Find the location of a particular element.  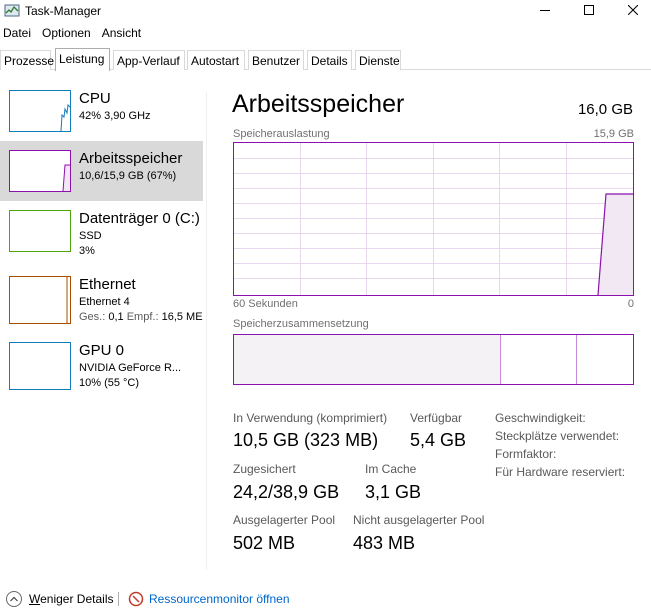

sidebar-item-throughput: Ges.: 0,1 Empf.: 16,5 ME is located at coordinates (141, 317).